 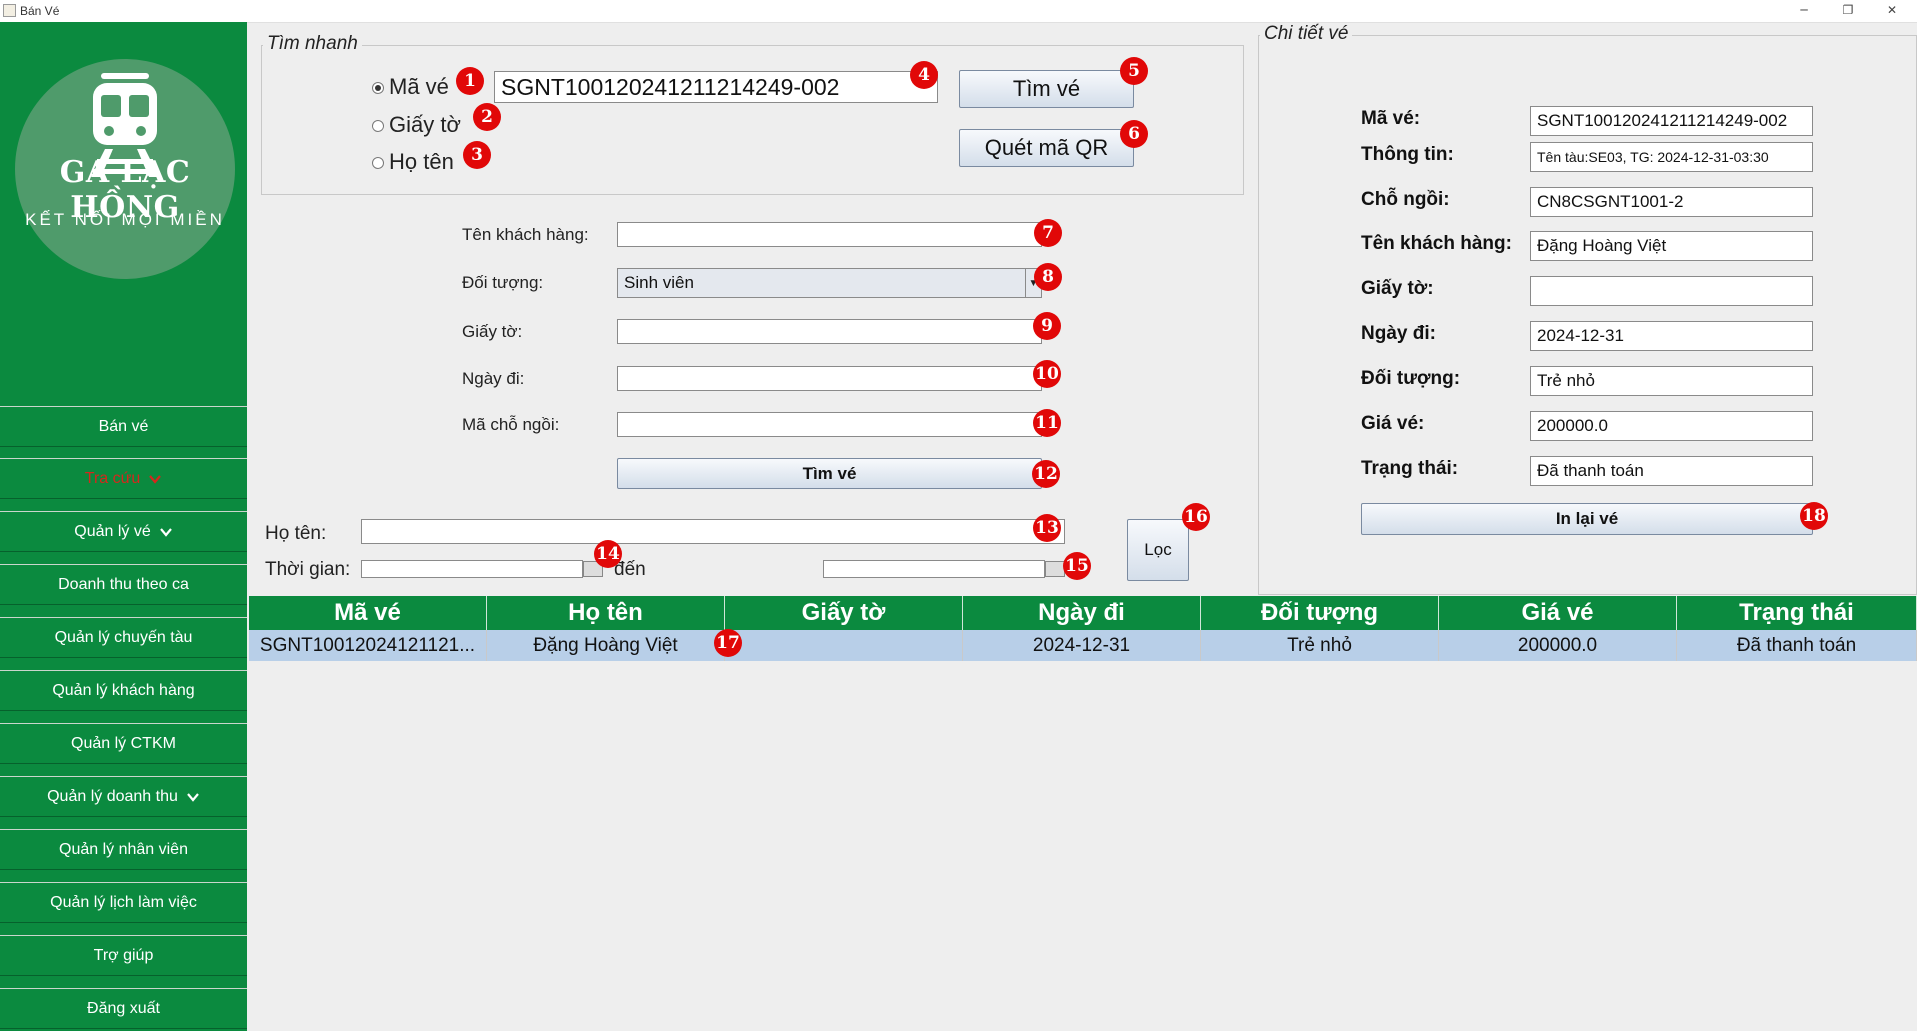 I want to click on detail-value-field: SGNT10012024121121424​9-002, so click(x=1671, y=121).